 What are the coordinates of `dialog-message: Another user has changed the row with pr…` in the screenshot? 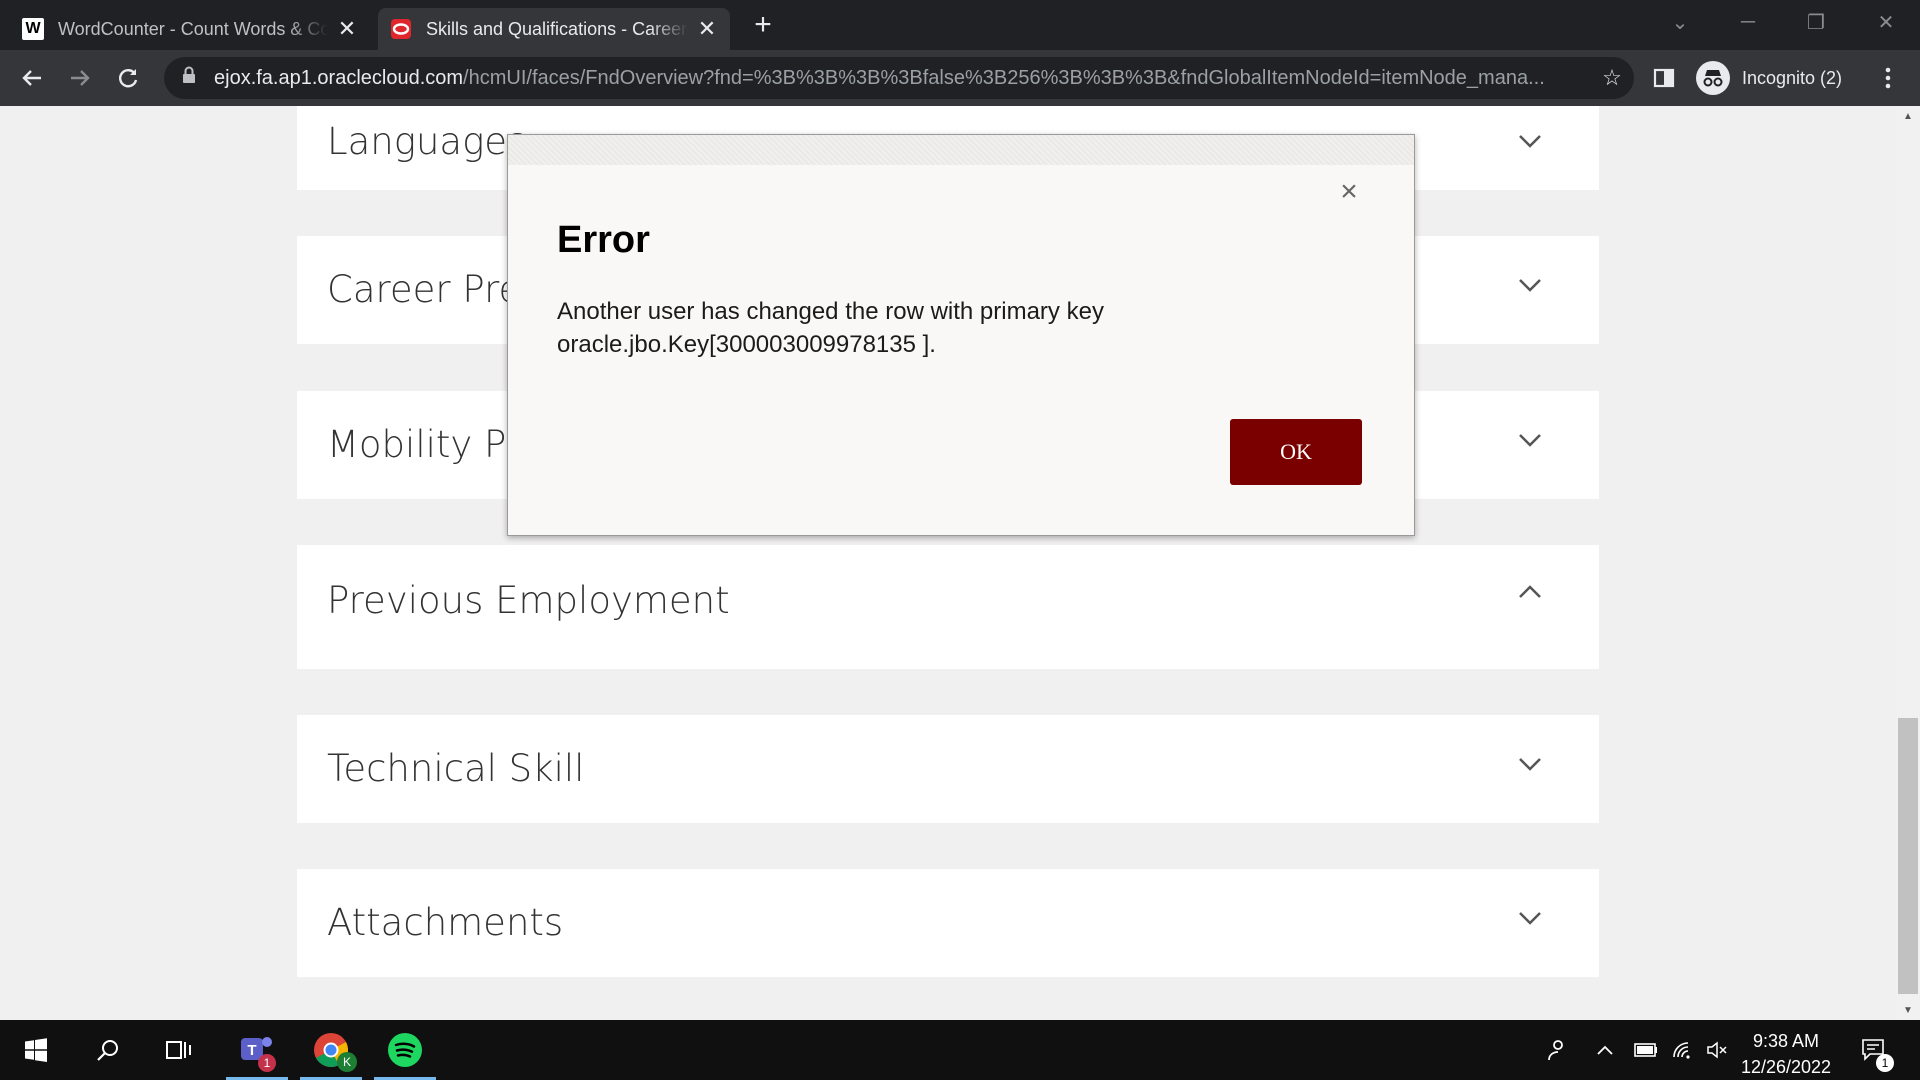 It's located at (907, 328).